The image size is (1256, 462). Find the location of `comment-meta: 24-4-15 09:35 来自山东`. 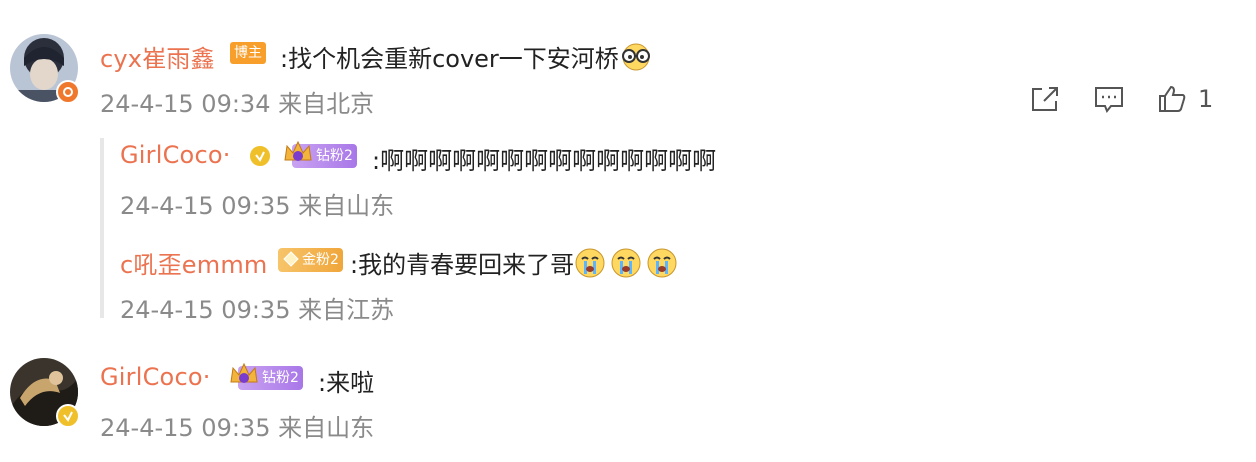

comment-meta: 24-4-15 09:35 来自山东 is located at coordinates (237, 425).